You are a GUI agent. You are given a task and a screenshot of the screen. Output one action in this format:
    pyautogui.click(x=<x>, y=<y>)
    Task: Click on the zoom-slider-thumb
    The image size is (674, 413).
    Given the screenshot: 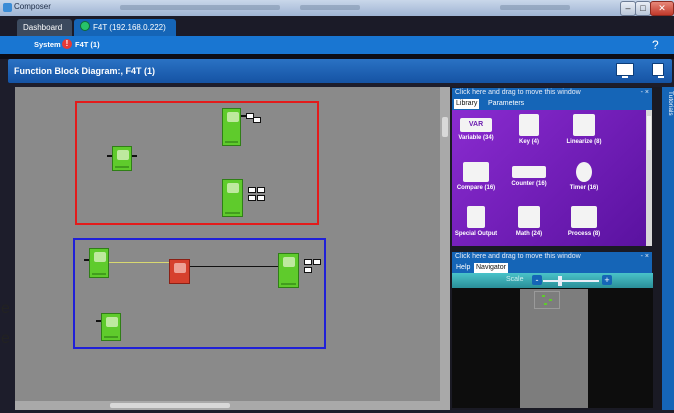 What is the action you would take?
    pyautogui.click(x=560, y=281)
    